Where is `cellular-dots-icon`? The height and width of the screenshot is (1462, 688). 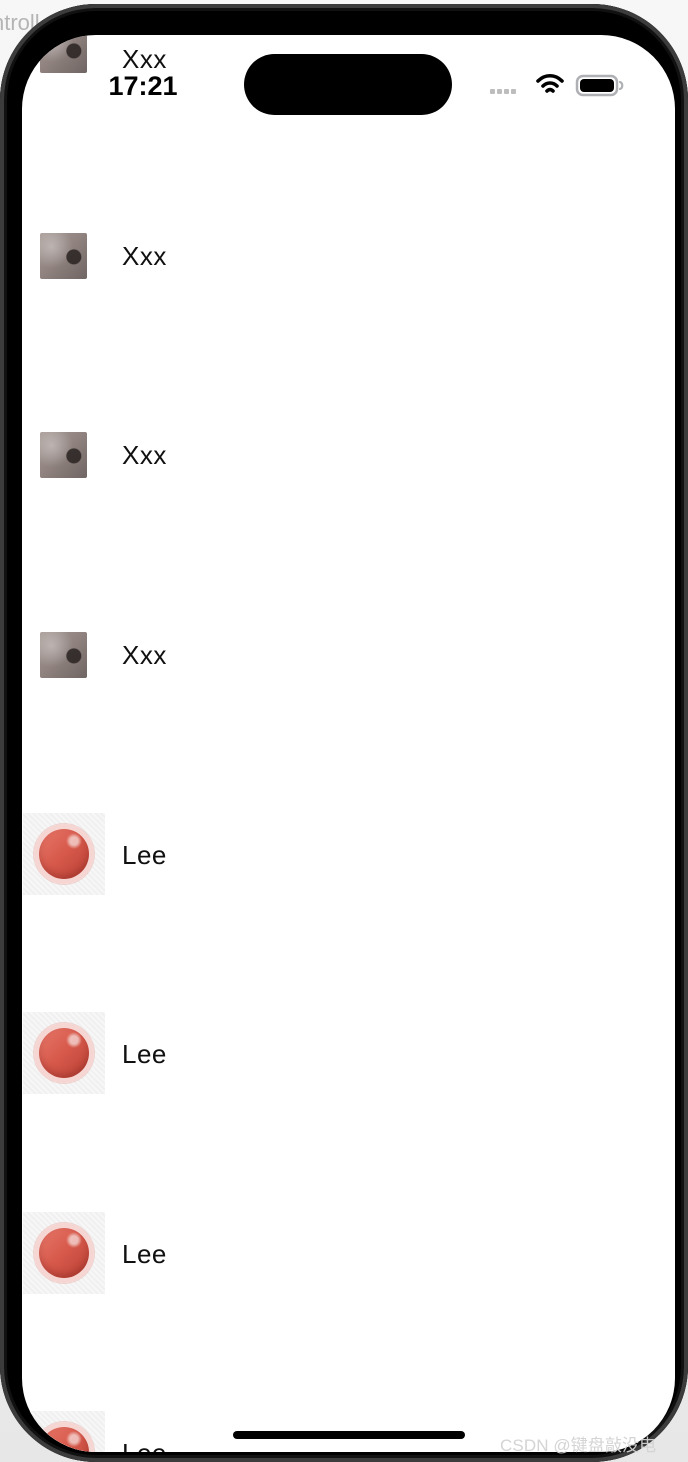 cellular-dots-icon is located at coordinates (506, 93).